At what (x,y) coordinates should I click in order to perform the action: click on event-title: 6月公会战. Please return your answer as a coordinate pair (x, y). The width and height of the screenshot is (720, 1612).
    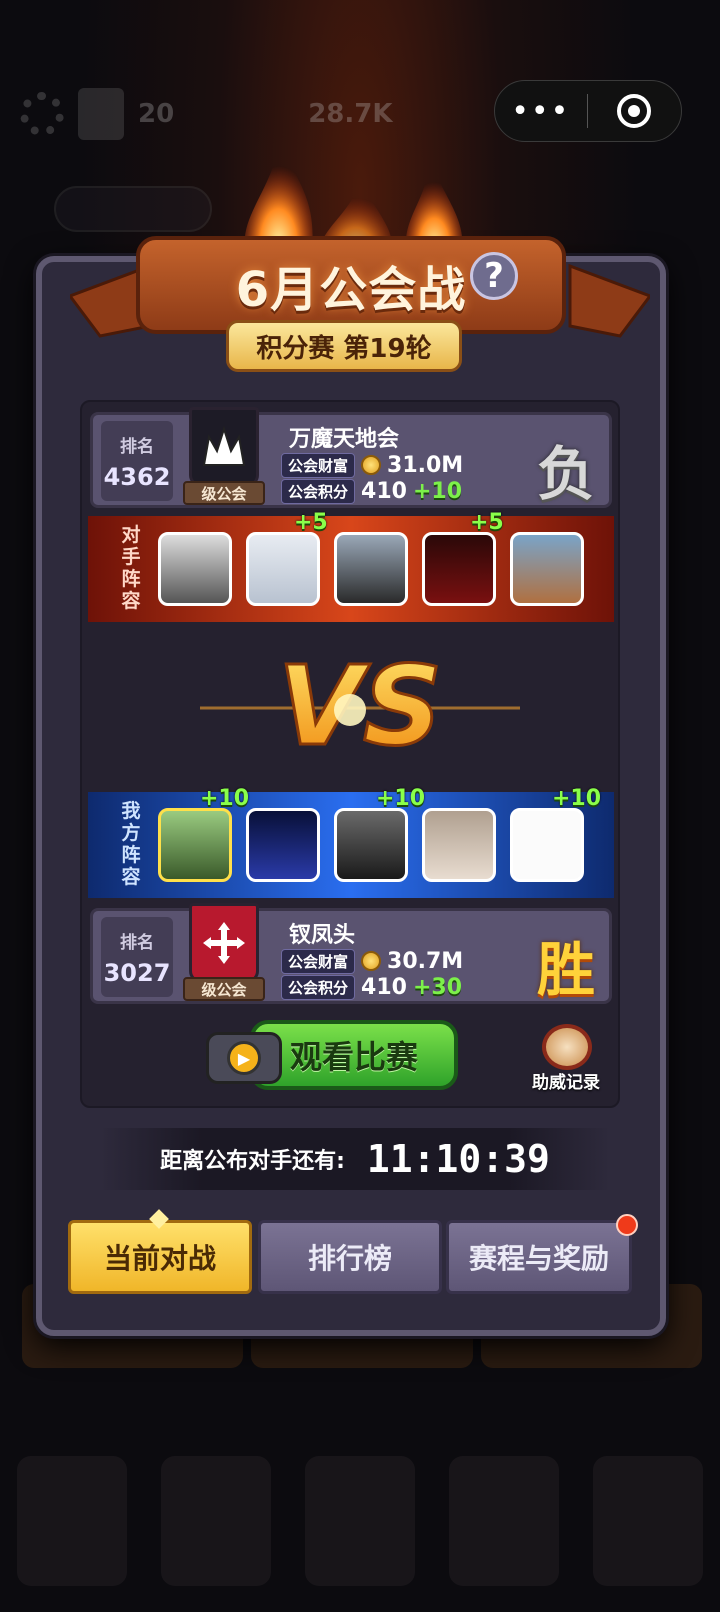
    Looking at the image, I should click on (351, 290).